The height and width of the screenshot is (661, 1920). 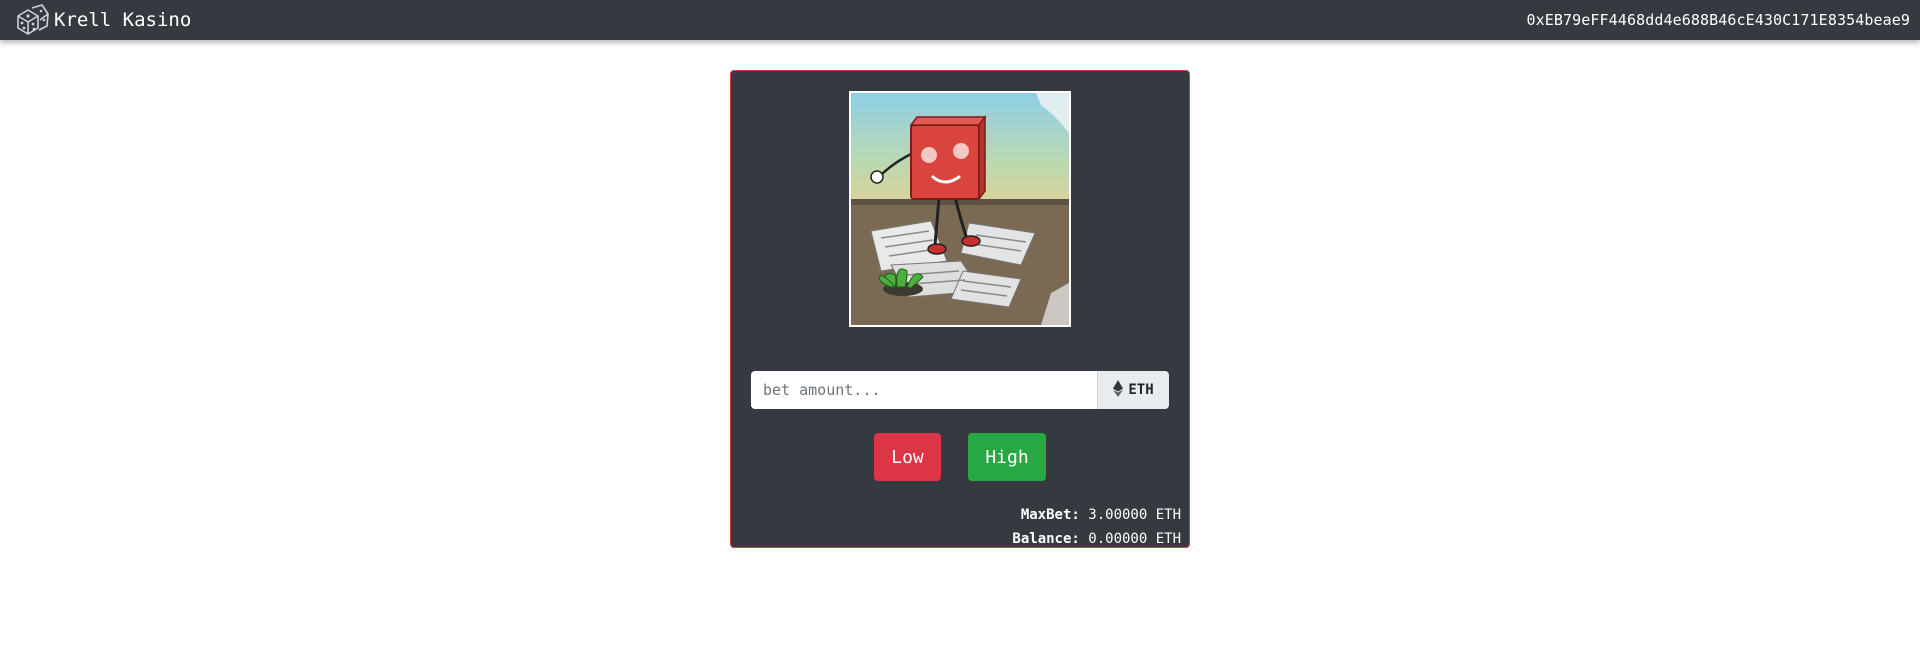 What do you see at coordinates (1118, 390) in the screenshot?
I see `ethereum-icon` at bounding box center [1118, 390].